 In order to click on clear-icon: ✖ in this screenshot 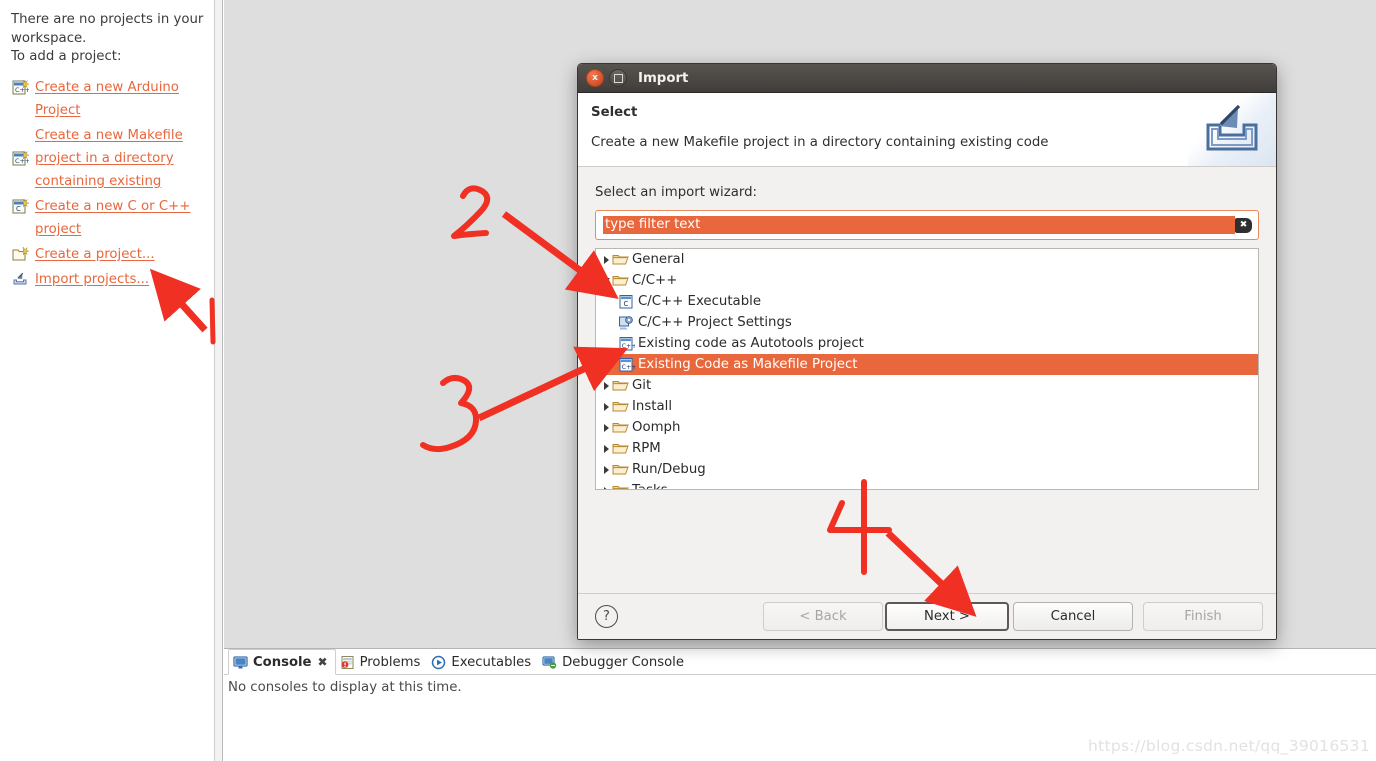, I will do `click(1243, 225)`.